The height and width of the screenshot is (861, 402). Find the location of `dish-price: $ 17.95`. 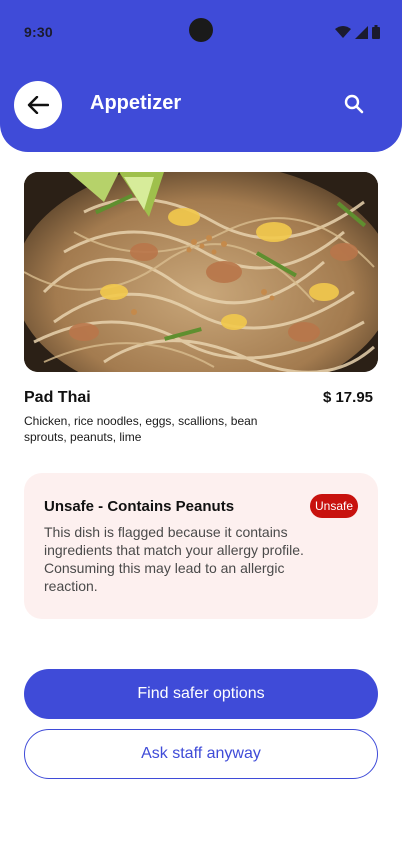

dish-price: $ 17.95 is located at coordinates (347, 397).